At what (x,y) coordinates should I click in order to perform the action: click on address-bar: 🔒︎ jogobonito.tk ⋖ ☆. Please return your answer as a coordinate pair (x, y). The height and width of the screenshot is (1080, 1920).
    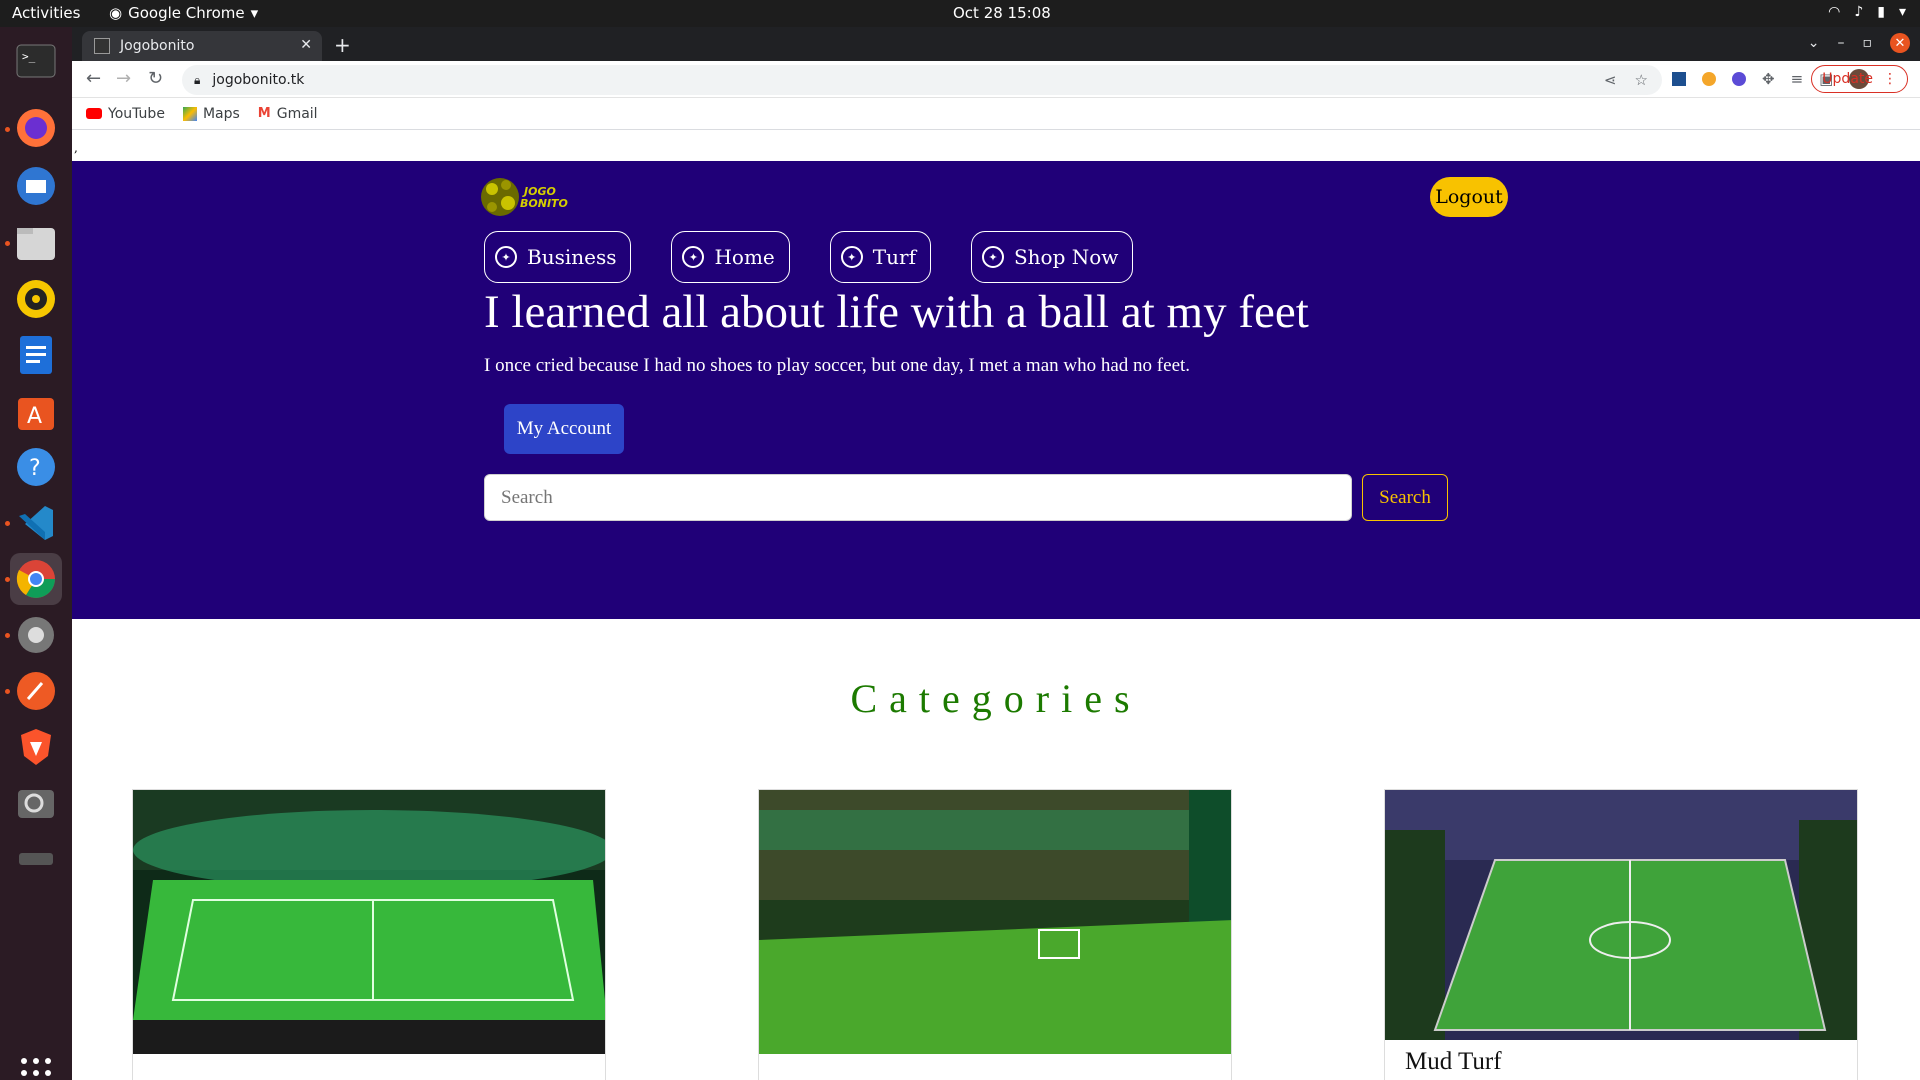
    Looking at the image, I should click on (922, 80).